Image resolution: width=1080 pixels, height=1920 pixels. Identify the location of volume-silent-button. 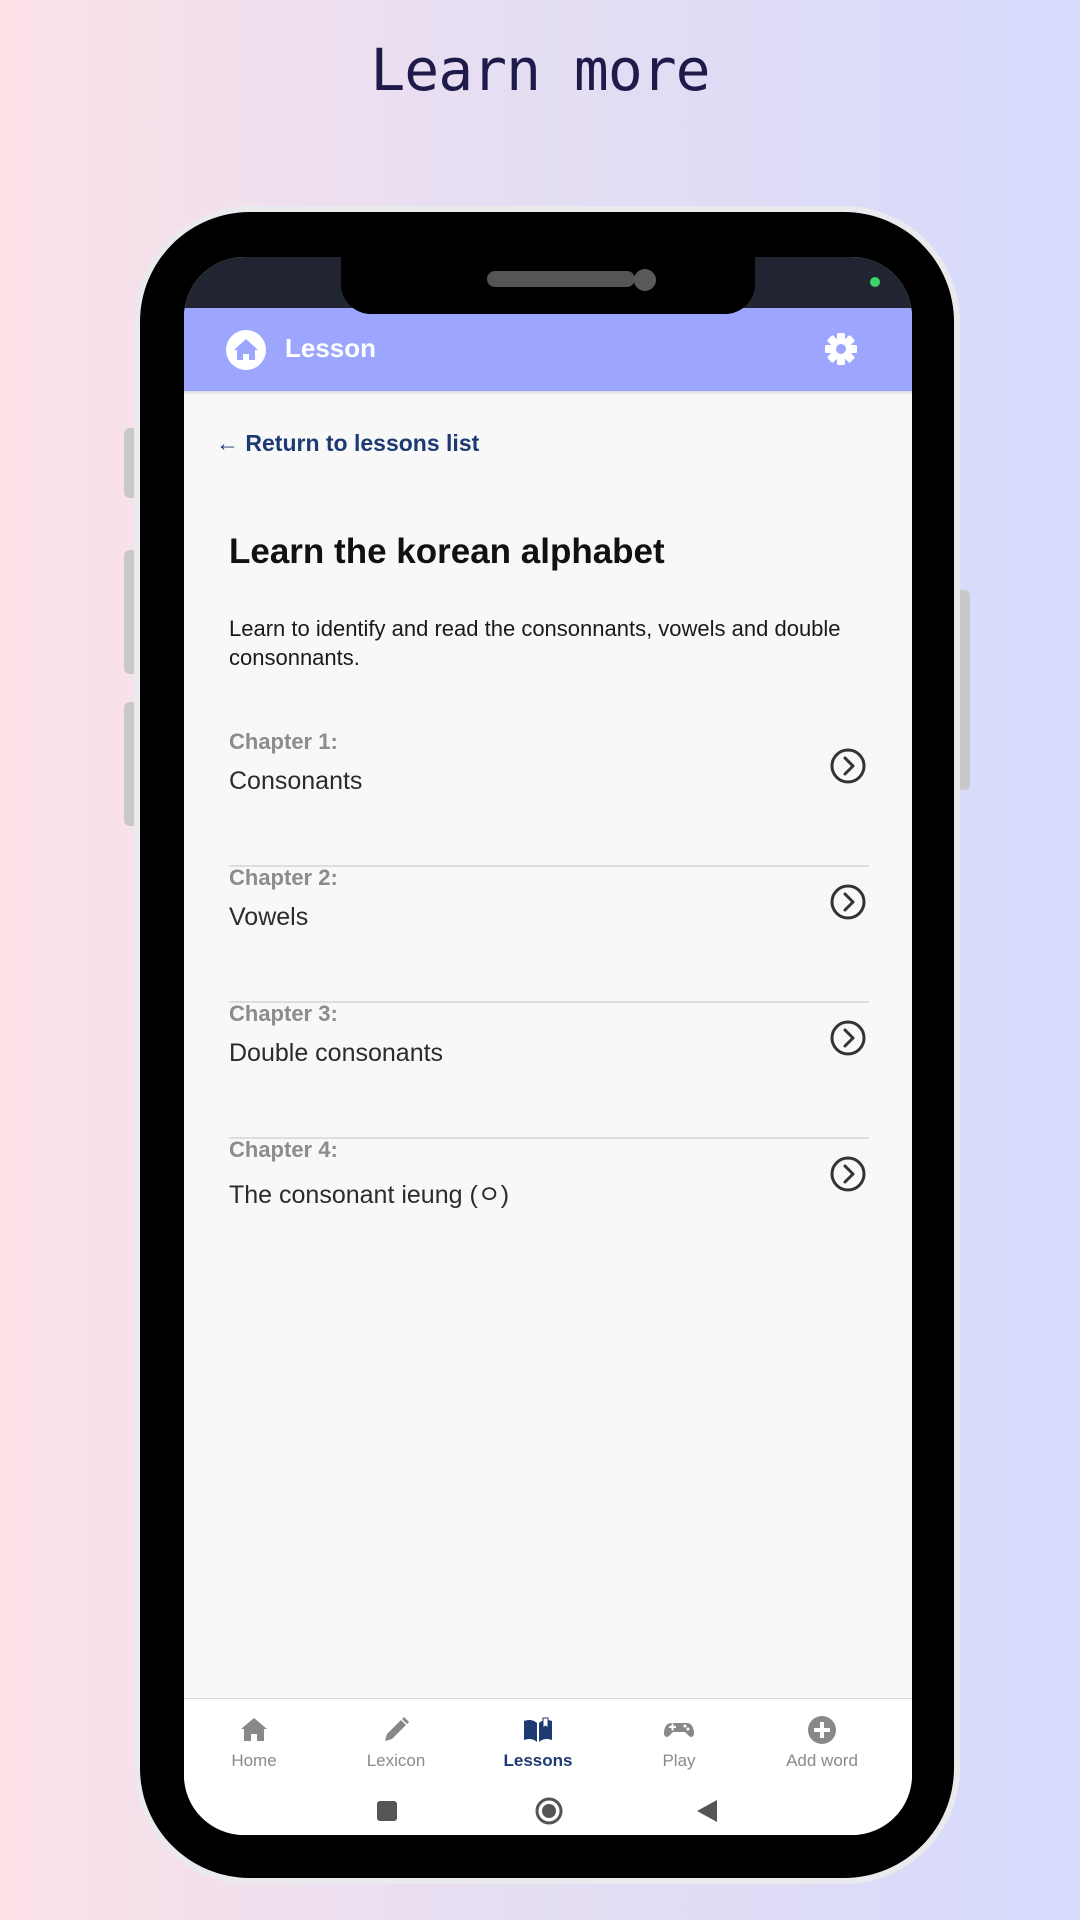
(131, 463).